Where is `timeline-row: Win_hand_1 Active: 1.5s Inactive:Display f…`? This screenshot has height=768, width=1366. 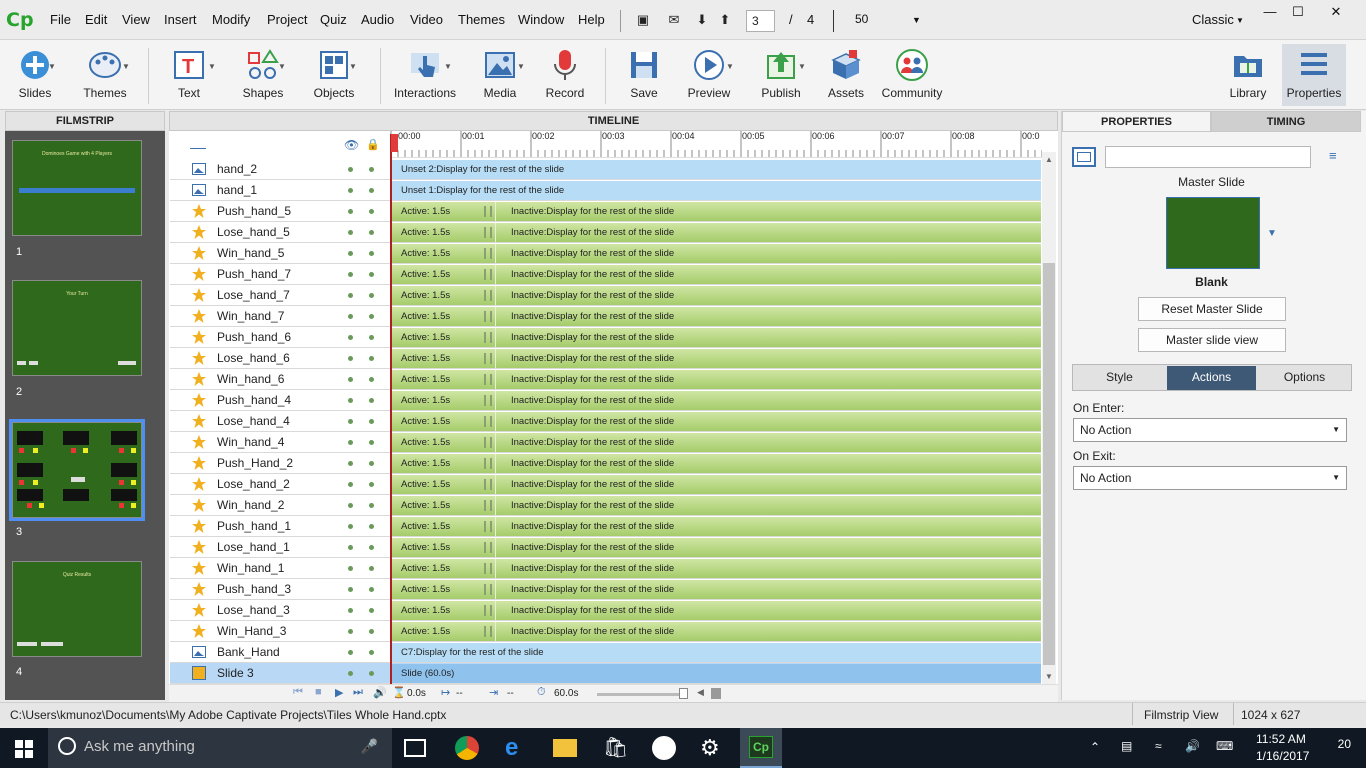 timeline-row: Win_hand_1 Active: 1.5s Inactive:Display f… is located at coordinates (605, 568).